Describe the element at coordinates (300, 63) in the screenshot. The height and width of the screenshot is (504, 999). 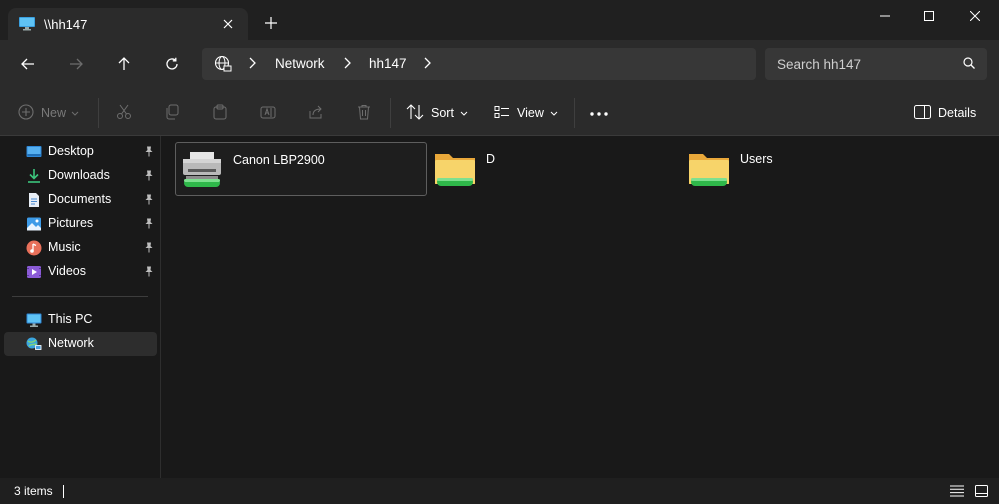
I see `breadcrumb-network: Network` at that location.